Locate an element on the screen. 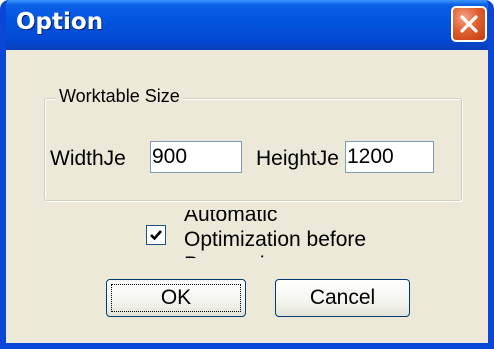 Image resolution: width=494 pixels, height=349 pixels. ok-button-label: OK is located at coordinates (176, 297).